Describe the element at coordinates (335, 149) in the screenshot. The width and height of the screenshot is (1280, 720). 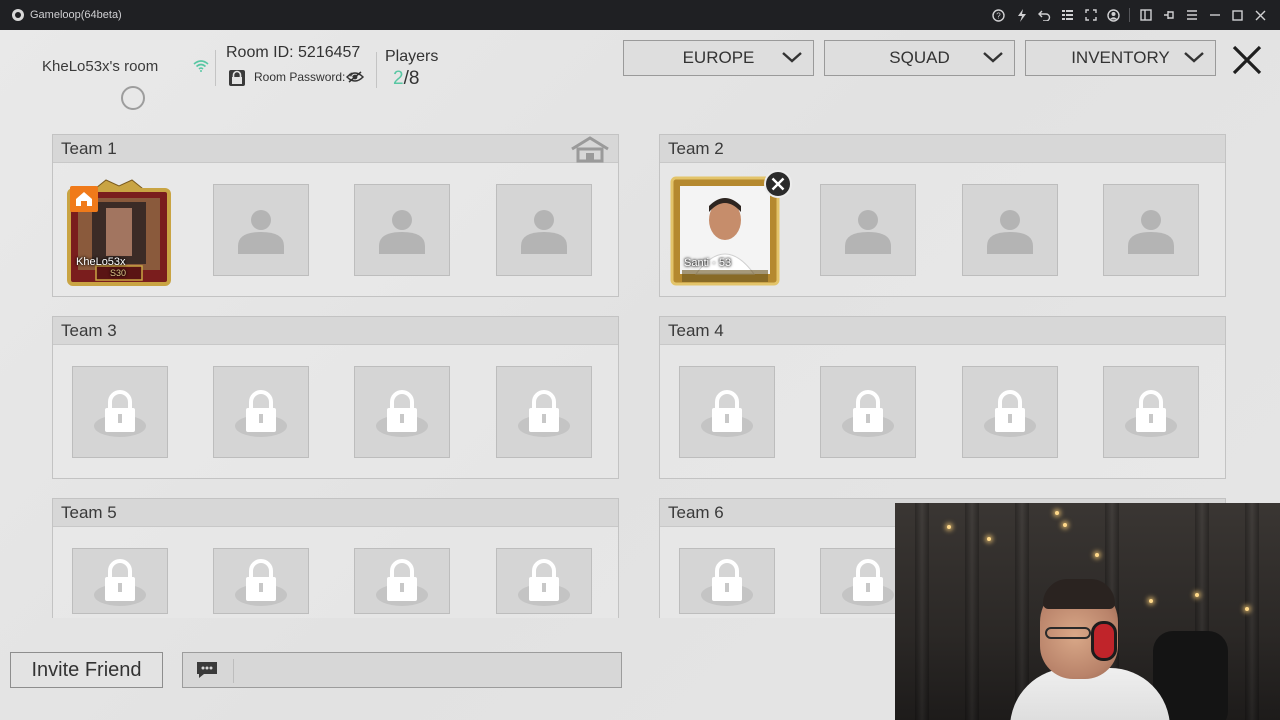
I see `team-header: Team 1` at that location.